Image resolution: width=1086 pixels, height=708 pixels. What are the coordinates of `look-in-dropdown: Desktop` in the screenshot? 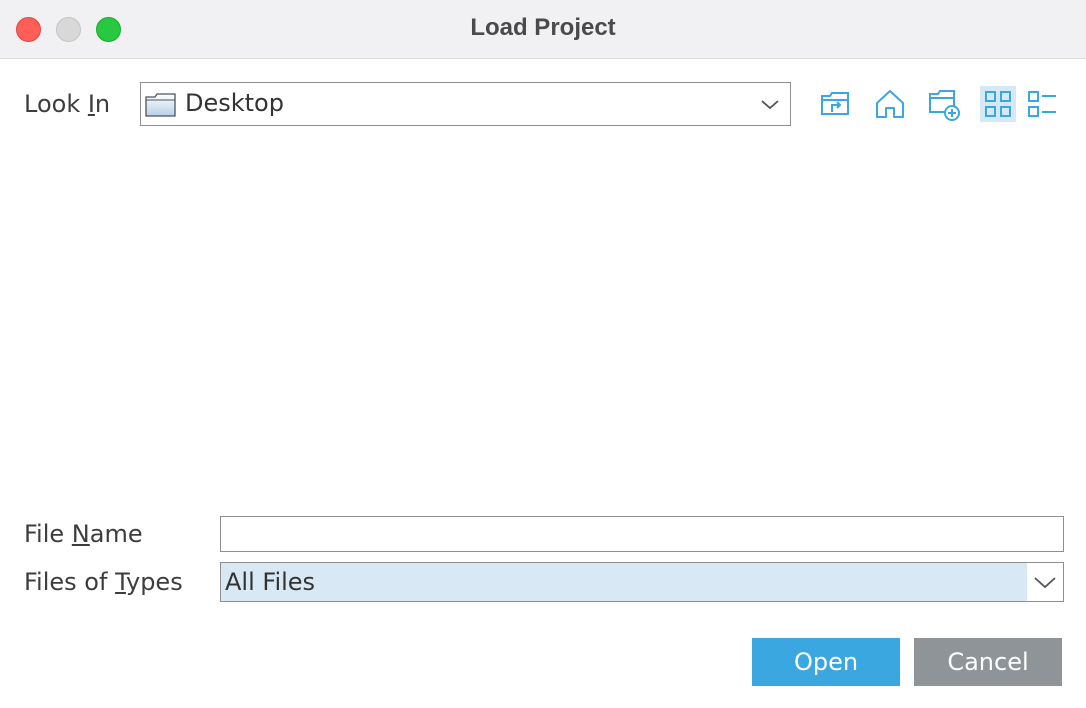 It's located at (465, 104).